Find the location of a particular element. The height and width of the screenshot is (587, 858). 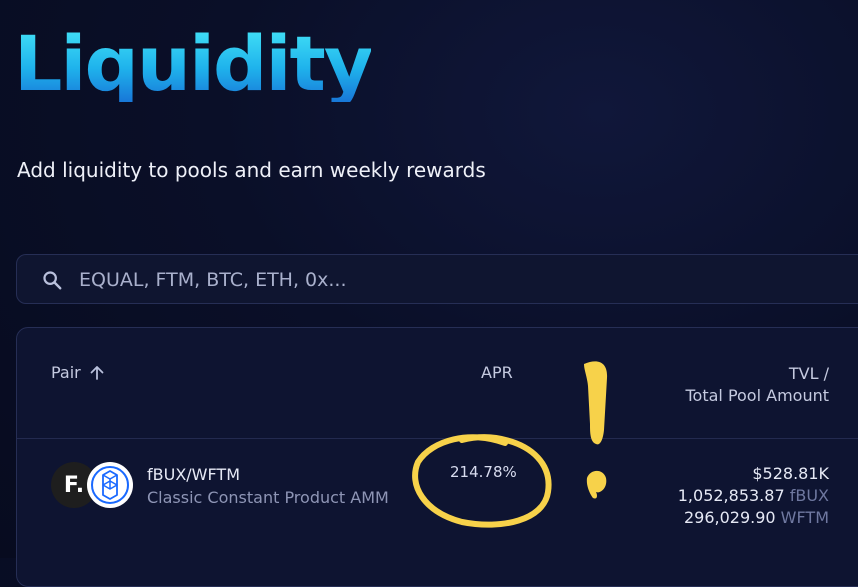

search-icon is located at coordinates (52, 280).